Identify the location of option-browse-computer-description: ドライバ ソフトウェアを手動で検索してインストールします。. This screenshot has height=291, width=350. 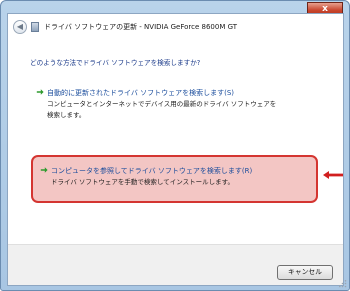
(142, 182).